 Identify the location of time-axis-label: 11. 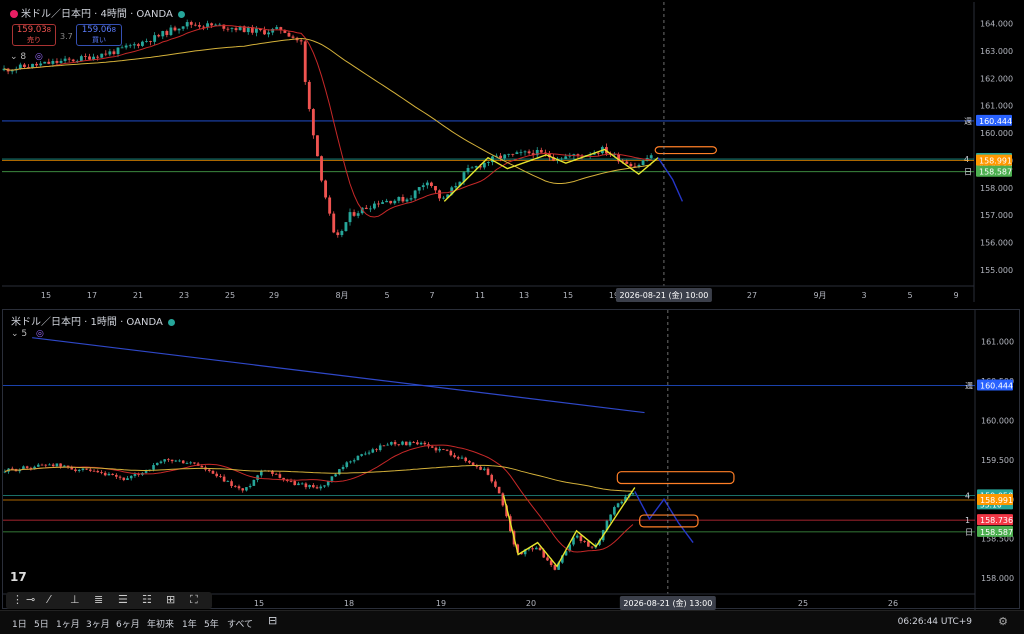
(480, 295).